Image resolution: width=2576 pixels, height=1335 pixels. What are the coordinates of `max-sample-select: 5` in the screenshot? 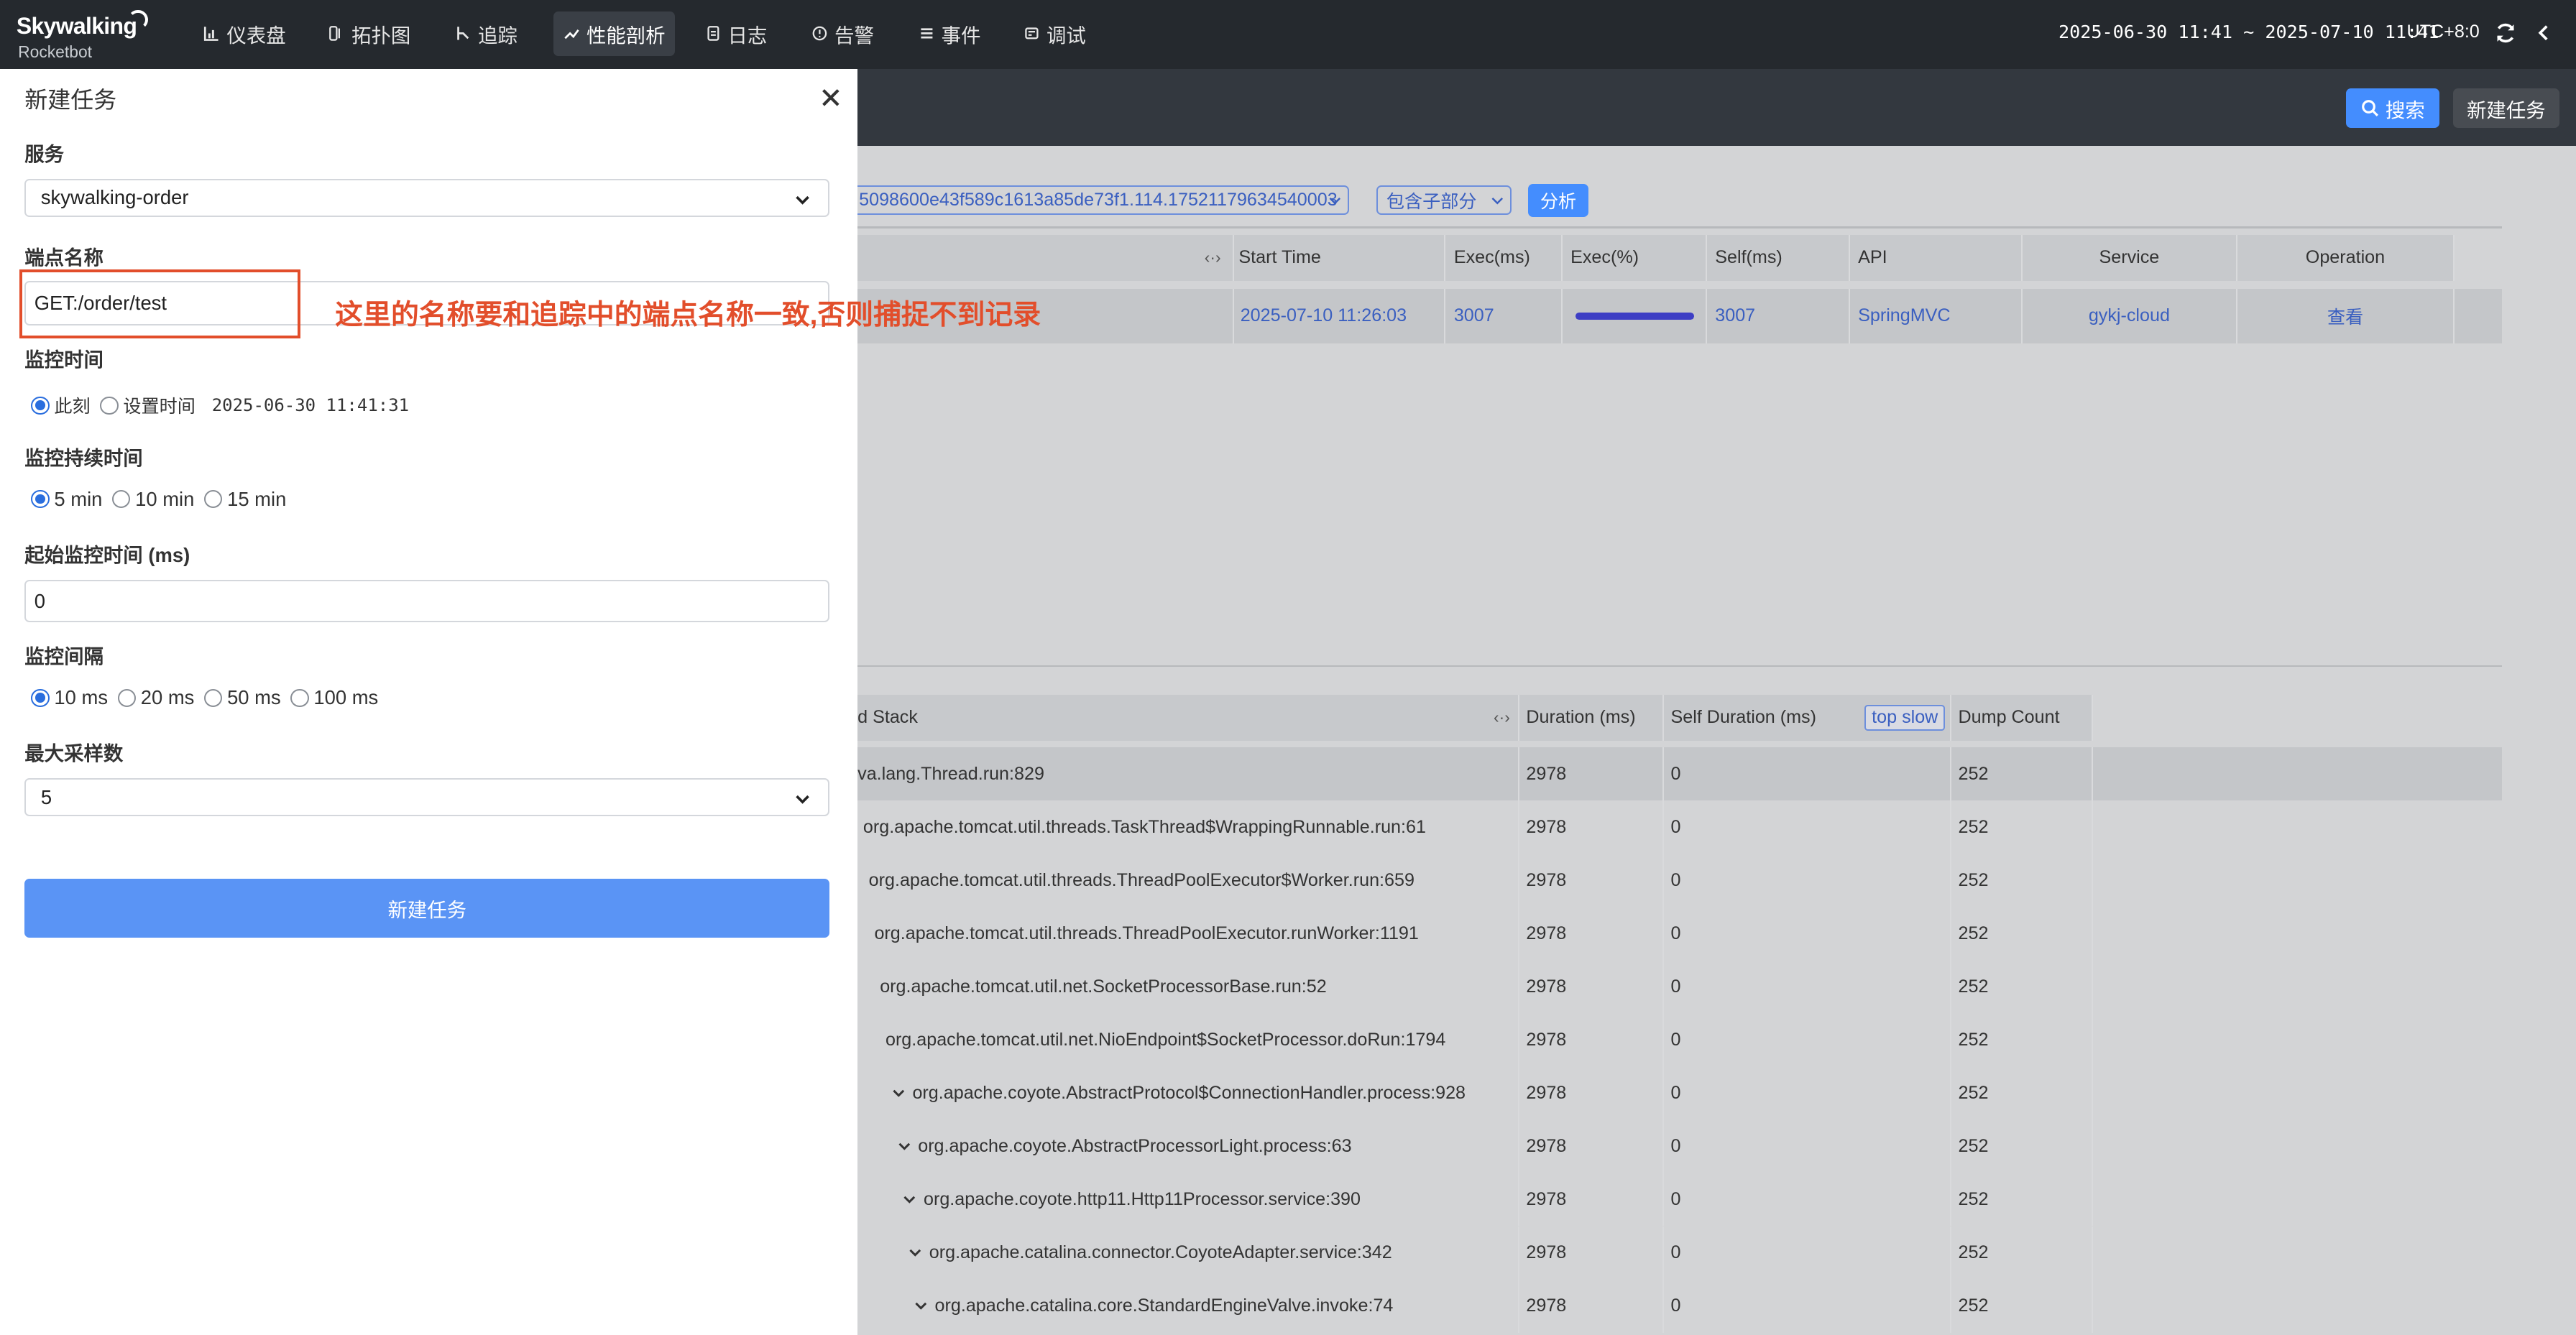 It's located at (427, 797).